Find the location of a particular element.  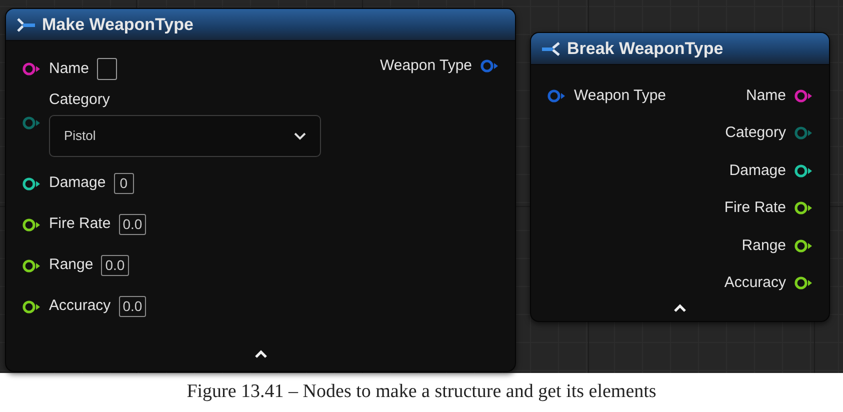

checkbox is located at coordinates (107, 69).